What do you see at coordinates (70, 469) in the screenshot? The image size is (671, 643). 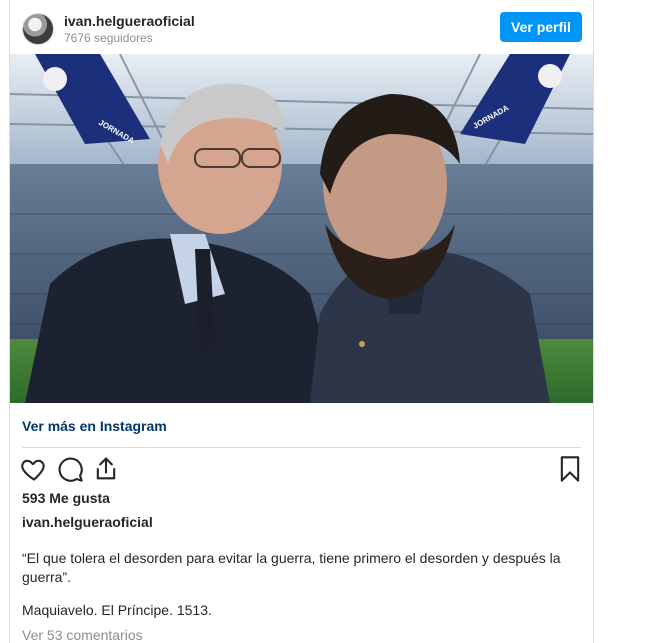 I see `comment-icon` at bounding box center [70, 469].